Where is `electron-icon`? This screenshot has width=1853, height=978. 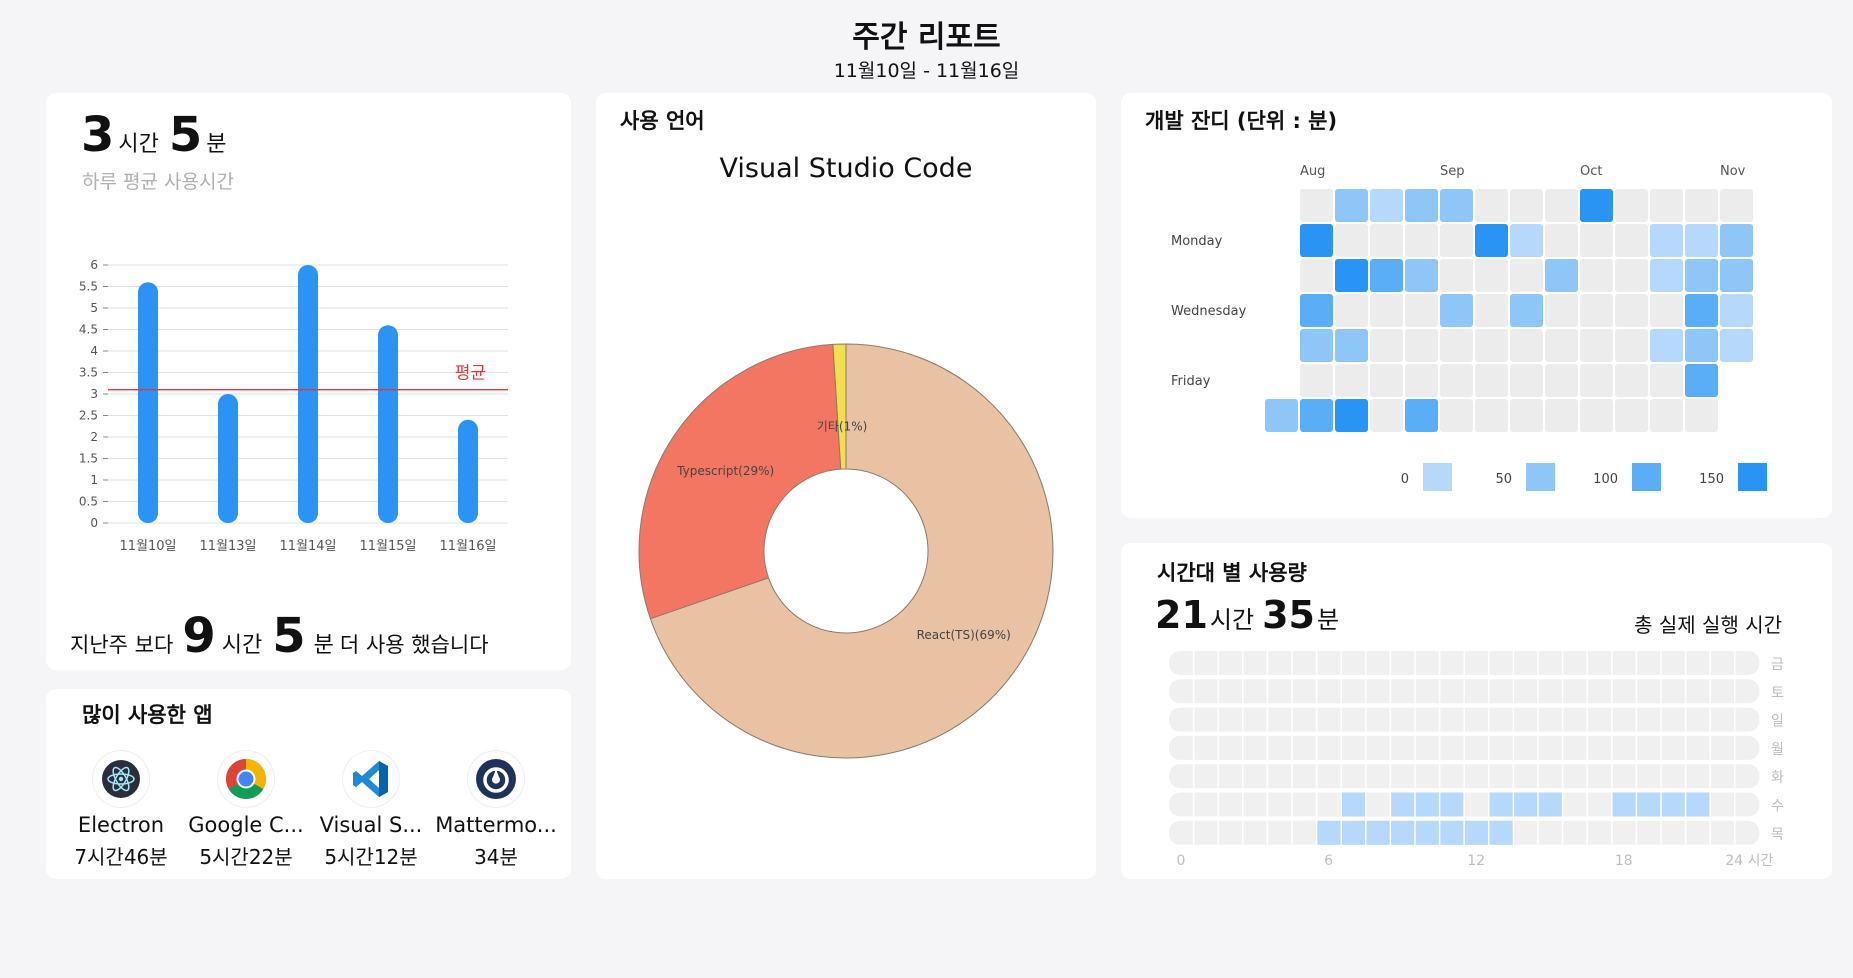
electron-icon is located at coordinates (121, 779).